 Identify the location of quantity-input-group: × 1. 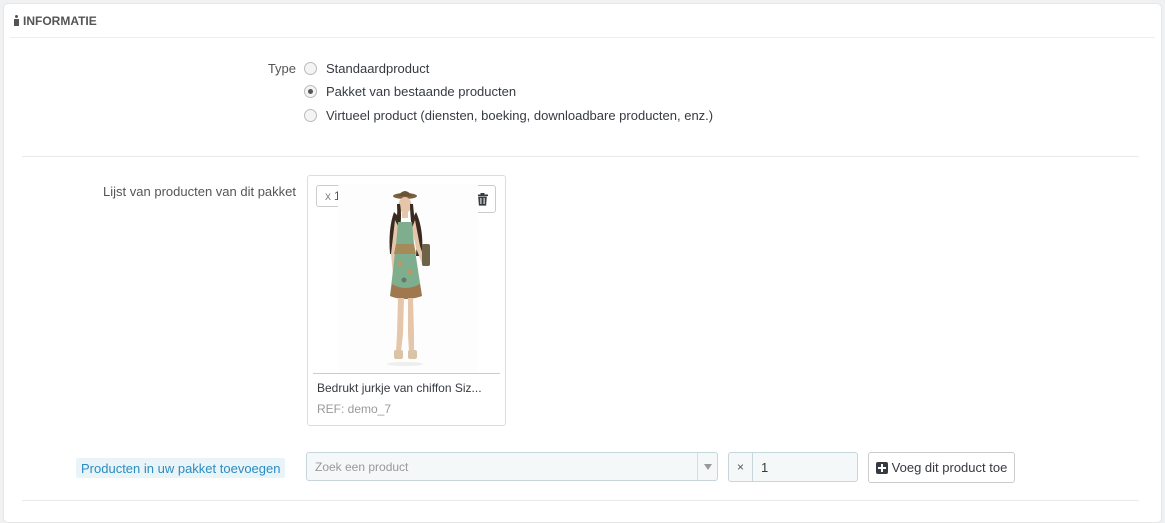
(793, 467).